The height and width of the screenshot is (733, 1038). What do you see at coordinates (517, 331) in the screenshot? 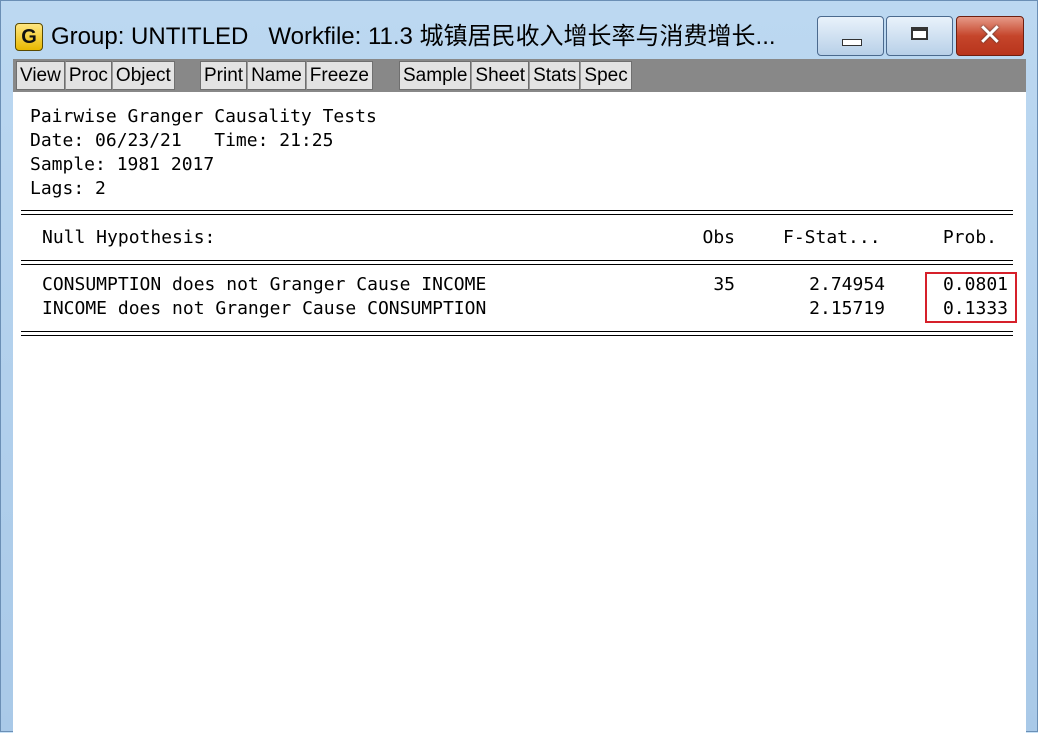
I see `table-bottom-rule` at bounding box center [517, 331].